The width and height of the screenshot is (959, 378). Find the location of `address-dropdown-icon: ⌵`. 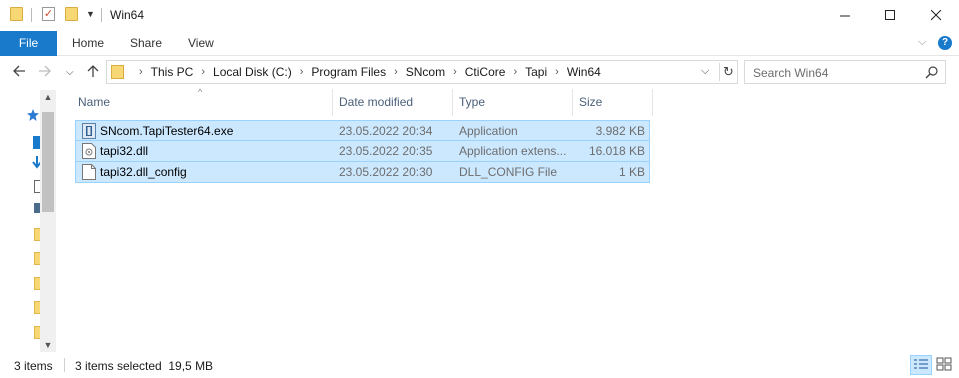

address-dropdown-icon: ⌵ is located at coordinates (705, 71).